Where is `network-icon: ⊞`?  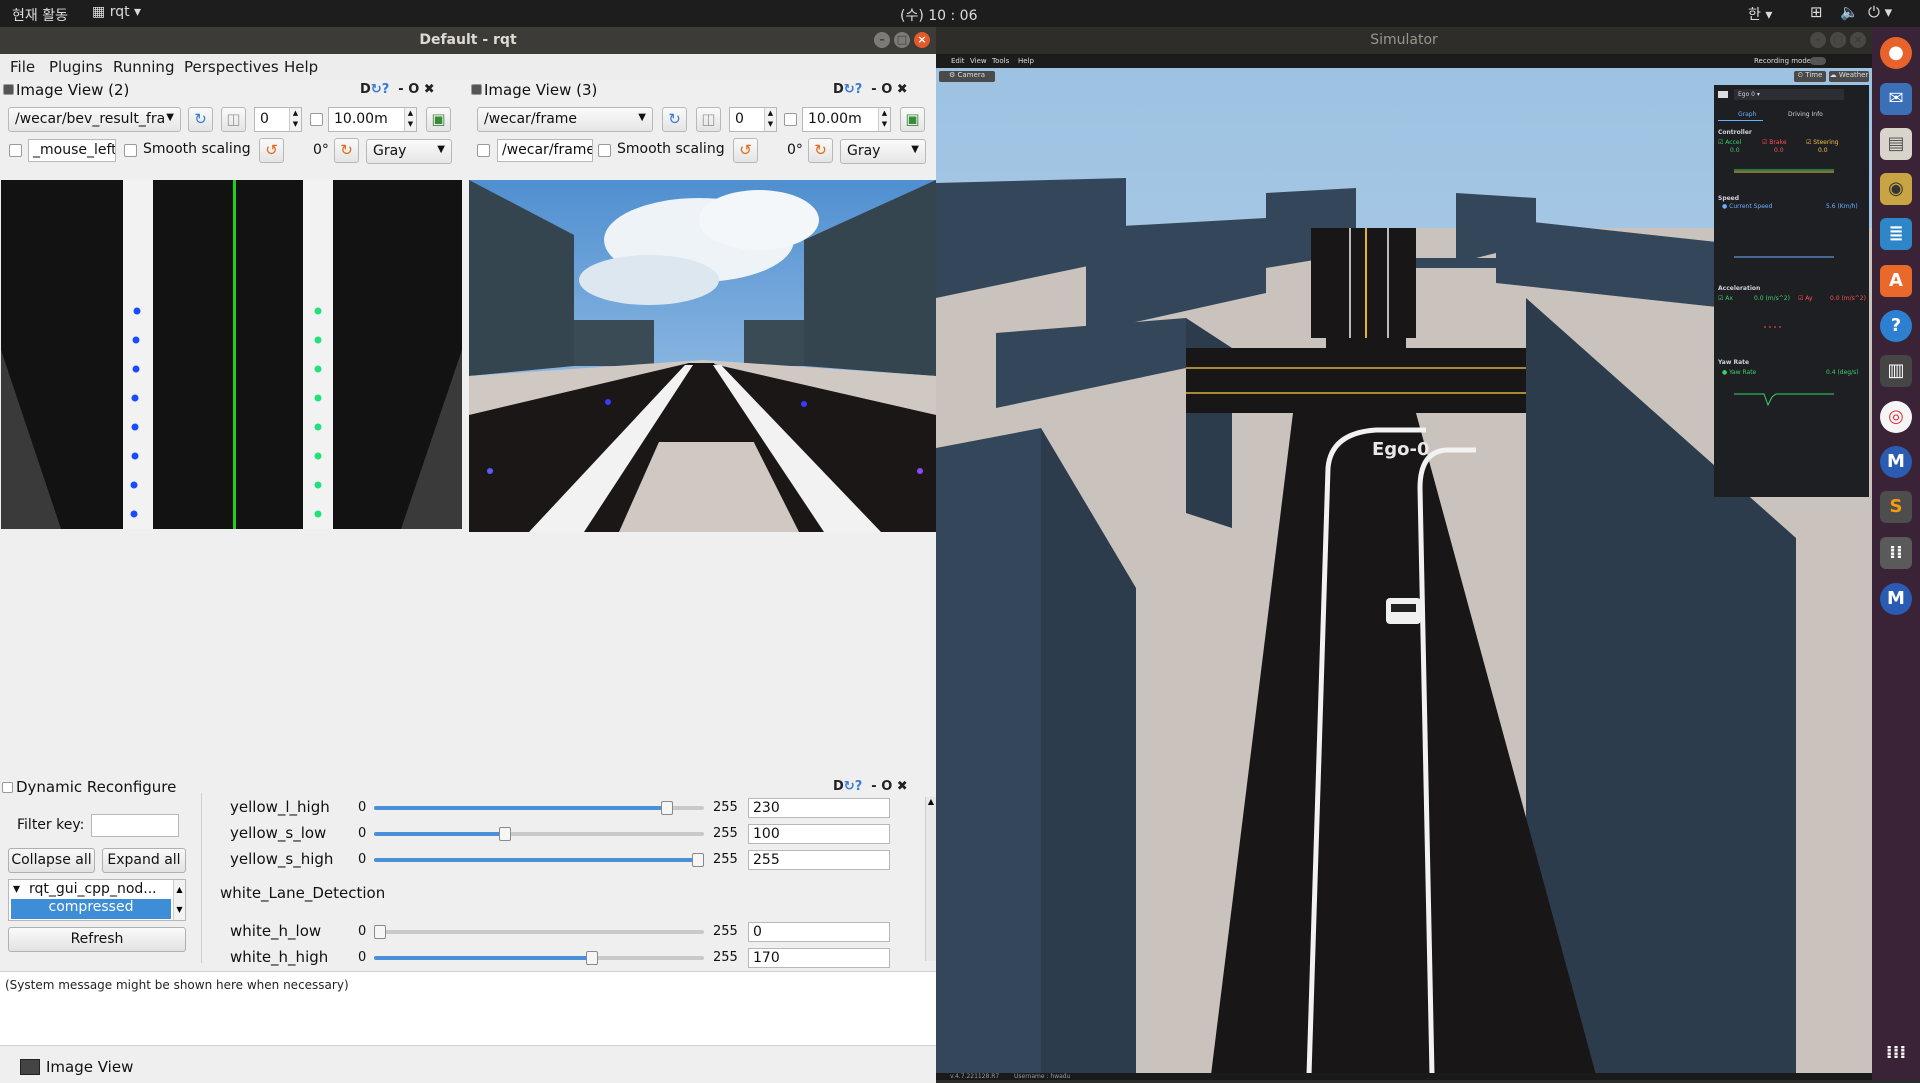
network-icon: ⊞ is located at coordinates (1816, 12).